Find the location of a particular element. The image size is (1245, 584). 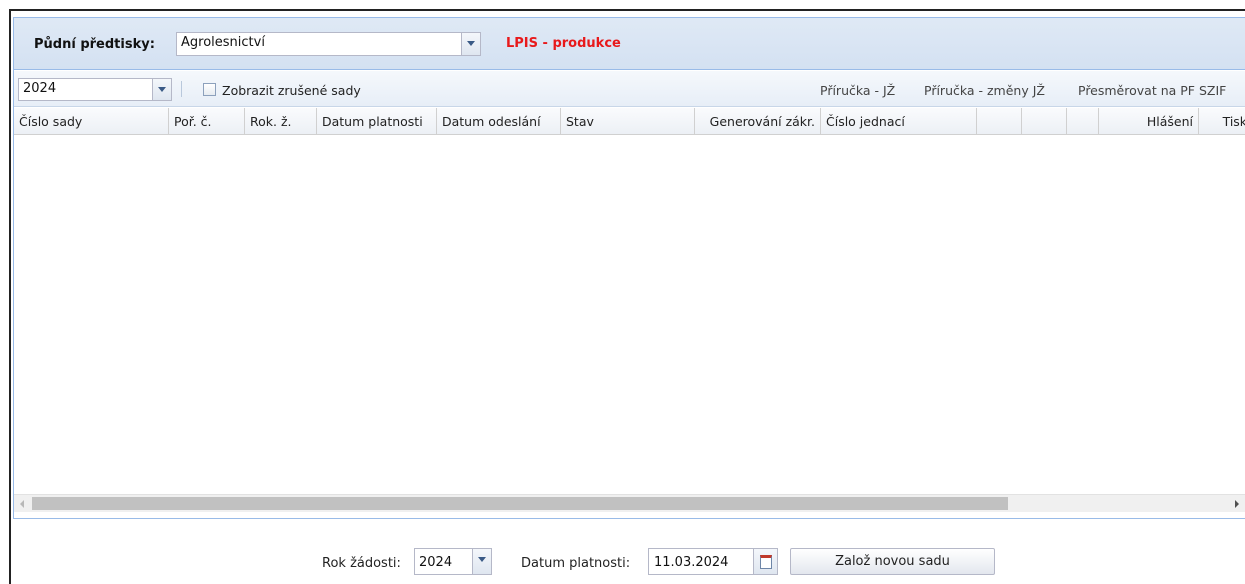

col-generovani-zakr: Generování zákr. is located at coordinates (758, 121).